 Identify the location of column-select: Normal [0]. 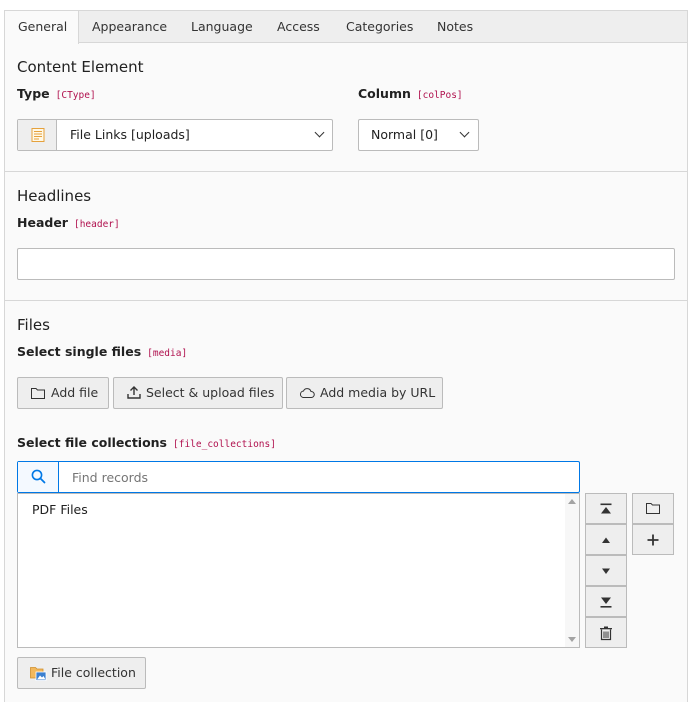
(418, 135).